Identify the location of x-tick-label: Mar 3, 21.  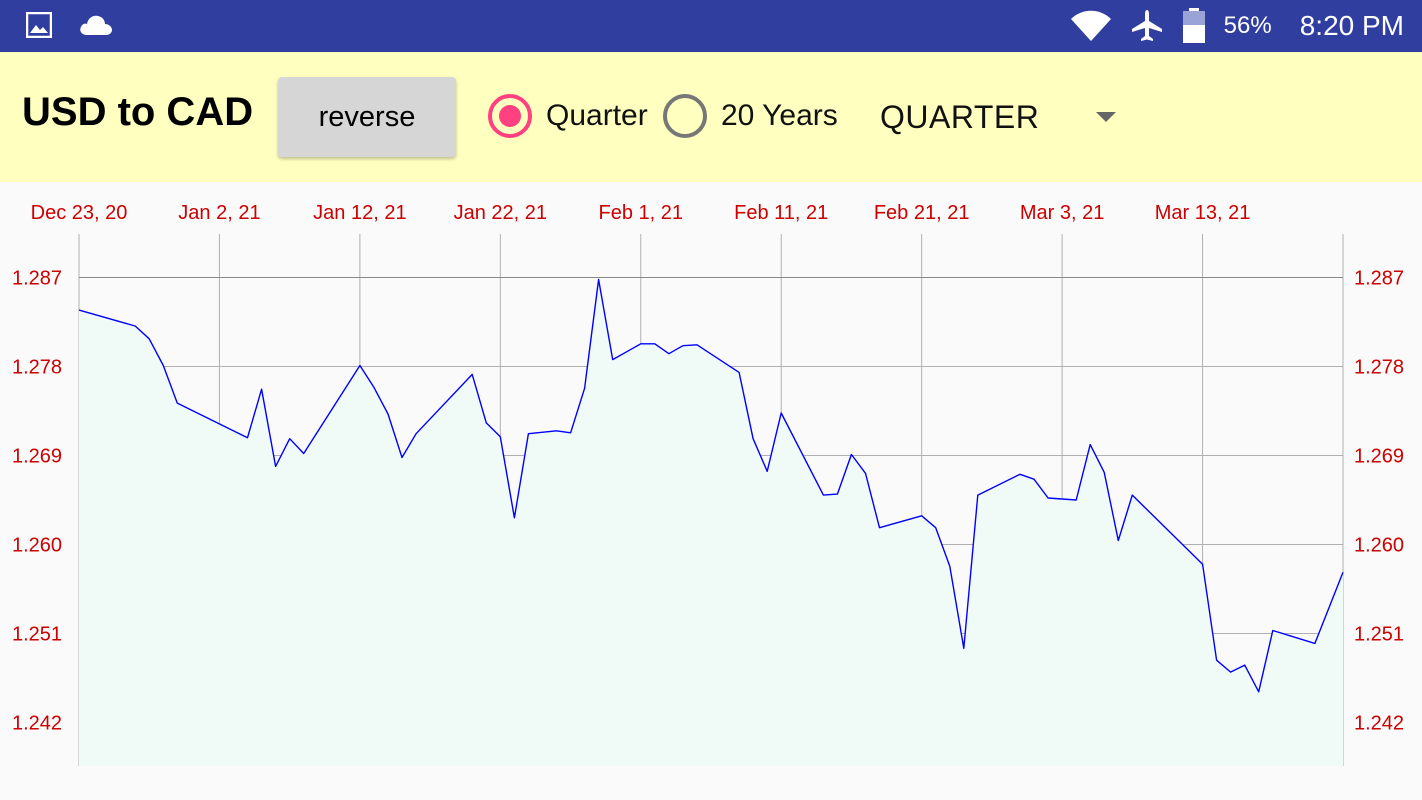
(1062, 213).